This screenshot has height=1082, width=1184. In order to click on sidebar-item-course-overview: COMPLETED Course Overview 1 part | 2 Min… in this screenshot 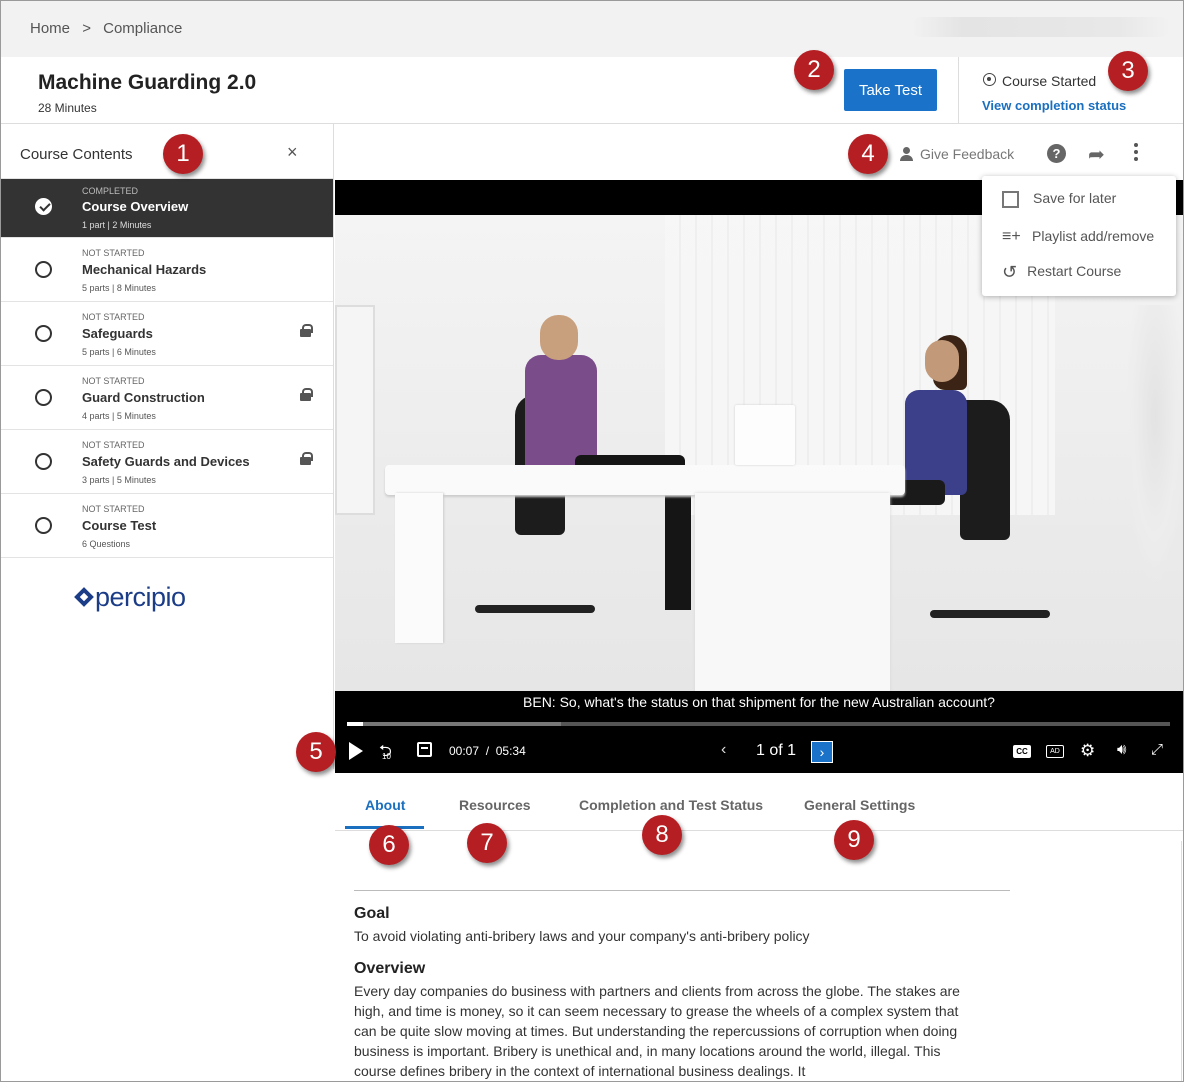, I will do `click(167, 208)`.